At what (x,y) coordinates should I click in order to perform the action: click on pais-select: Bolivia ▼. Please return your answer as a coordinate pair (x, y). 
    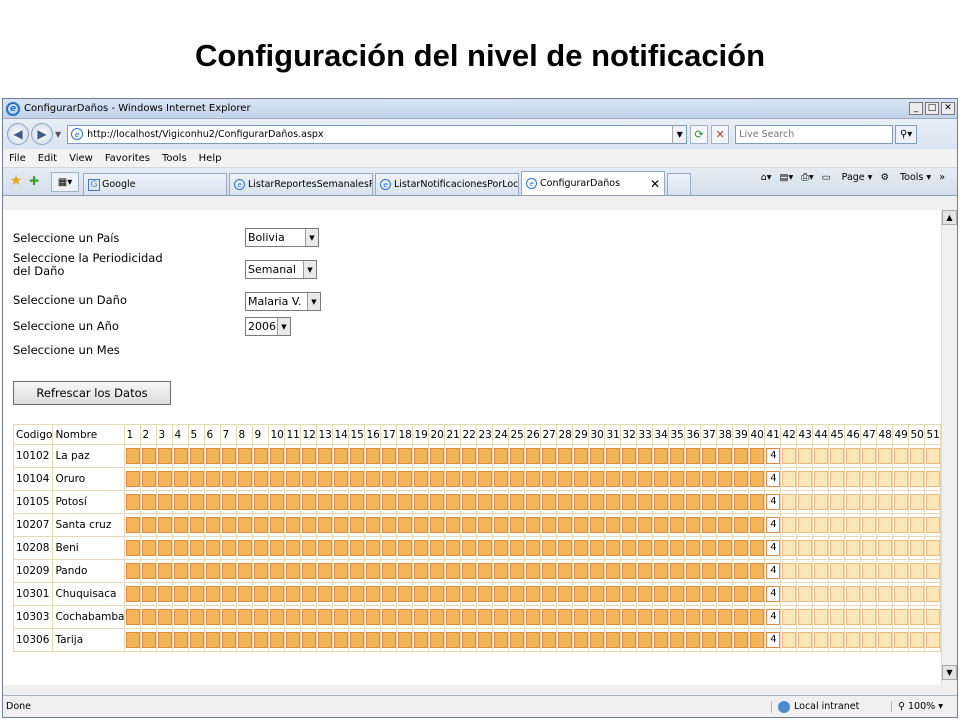
    Looking at the image, I should click on (282, 237).